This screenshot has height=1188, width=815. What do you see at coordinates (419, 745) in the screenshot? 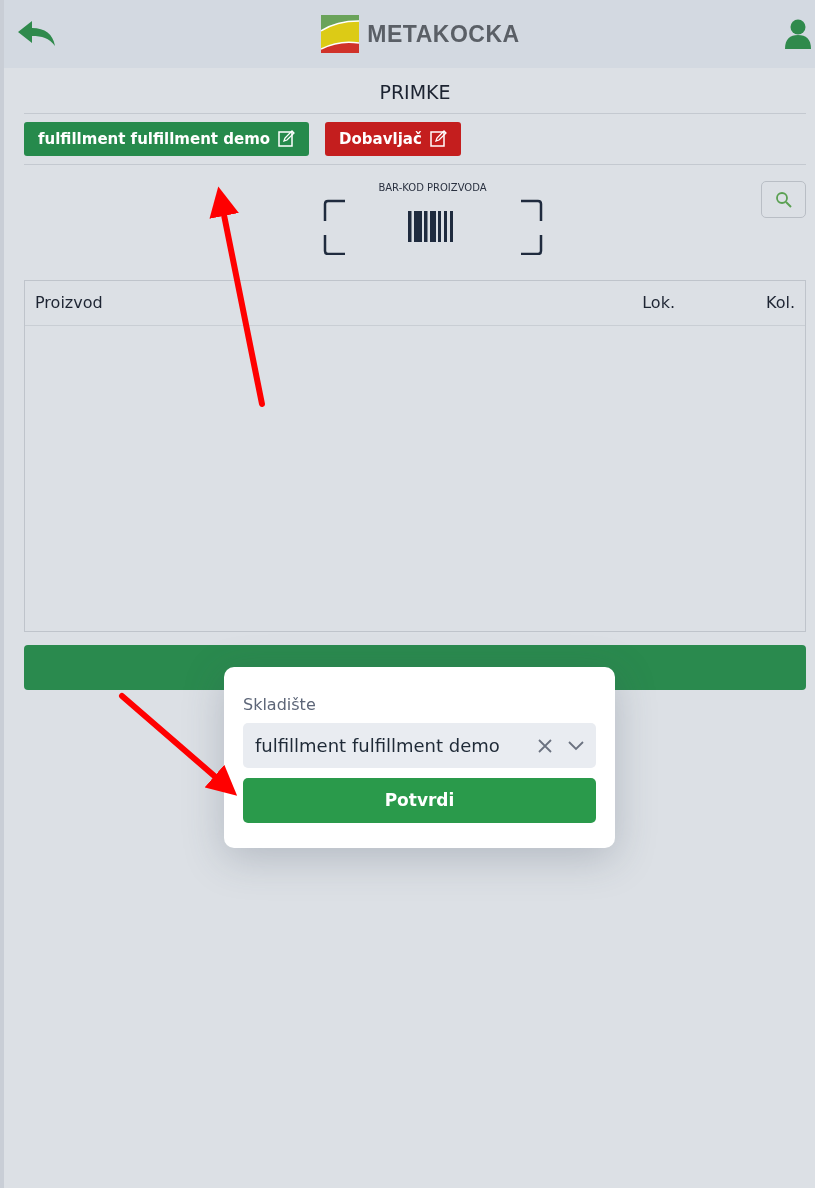
I see `select-field: fulfillment fulfillment demo` at bounding box center [419, 745].